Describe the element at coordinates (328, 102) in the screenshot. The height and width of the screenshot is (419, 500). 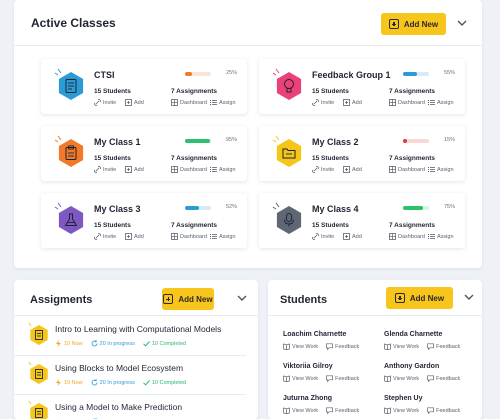
I see `invite-label: Invite` at that location.